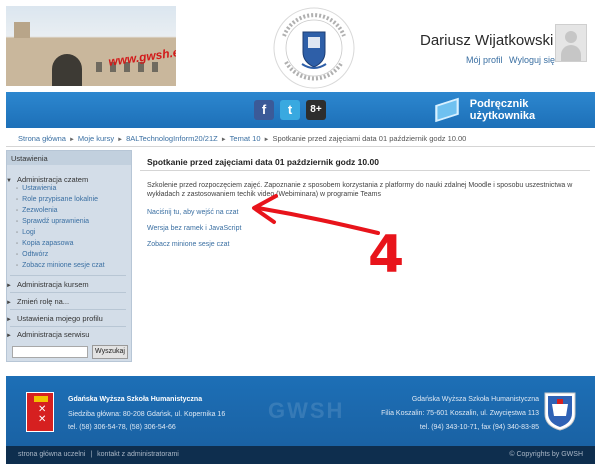 This screenshot has width=595, height=464. Describe the element at coordinates (508, 60) in the screenshot. I see `user-menu-links: Mój profil Wyloguj się` at that location.